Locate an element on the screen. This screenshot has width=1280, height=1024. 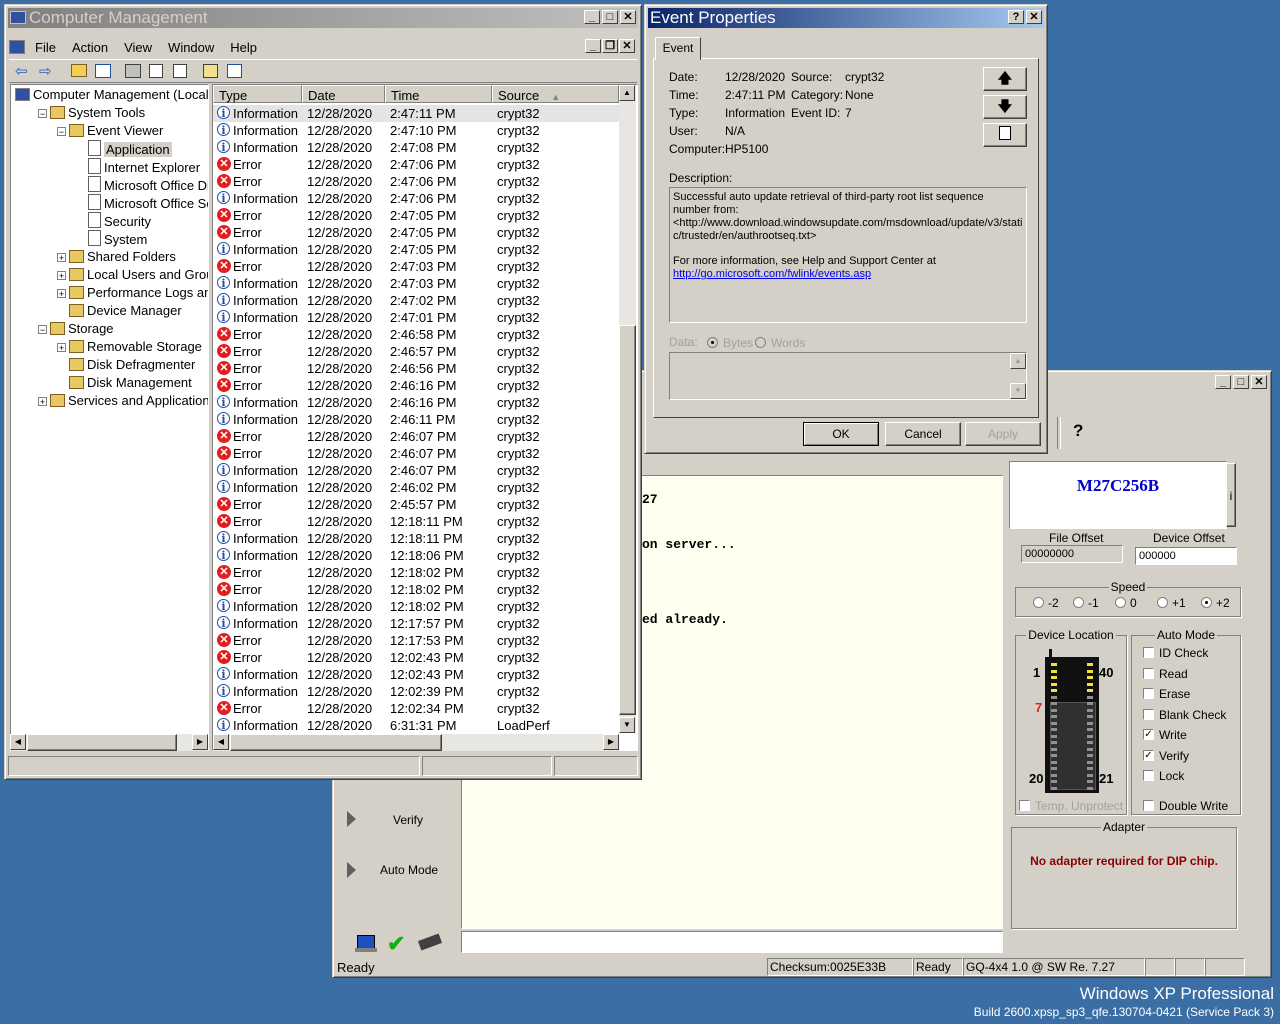
column-header-type: Type is located at coordinates (257, 94).